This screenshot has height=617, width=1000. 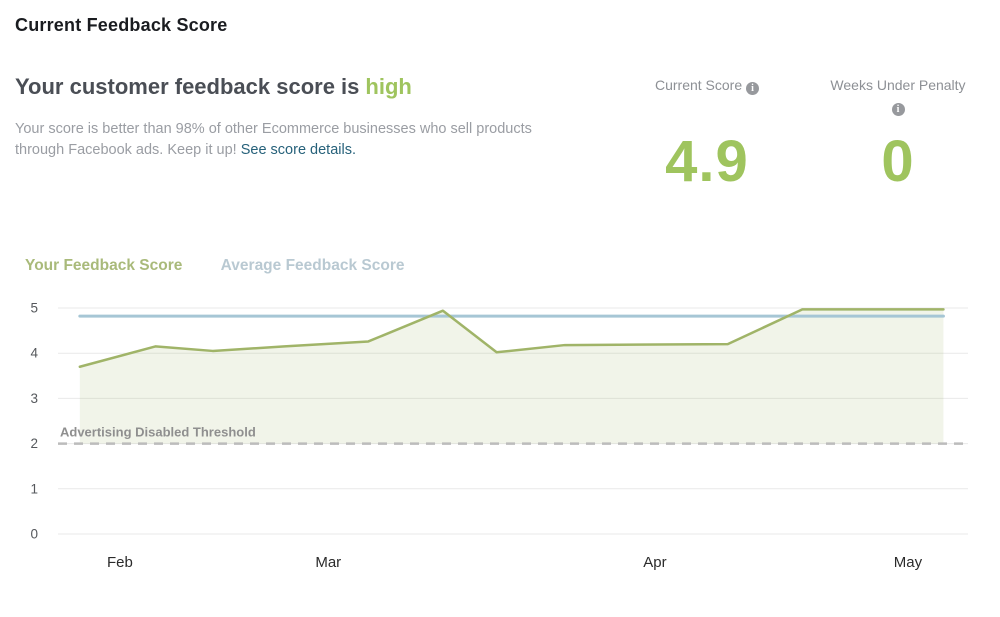 I want to click on current-score-stat: Current Score i 4.9, so click(x=707, y=135).